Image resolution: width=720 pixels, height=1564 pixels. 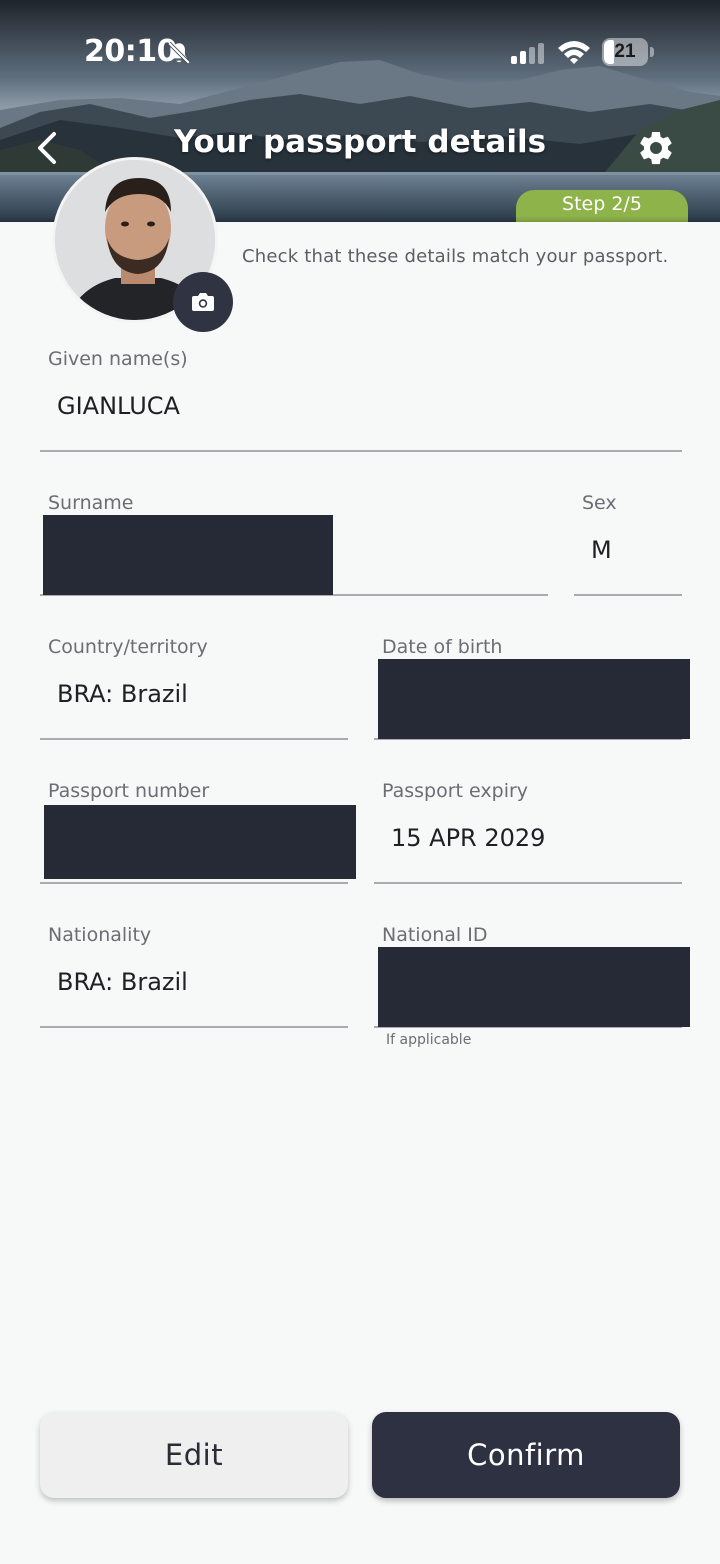 I want to click on national-id-hint: If applicable, so click(x=429, y=1040).